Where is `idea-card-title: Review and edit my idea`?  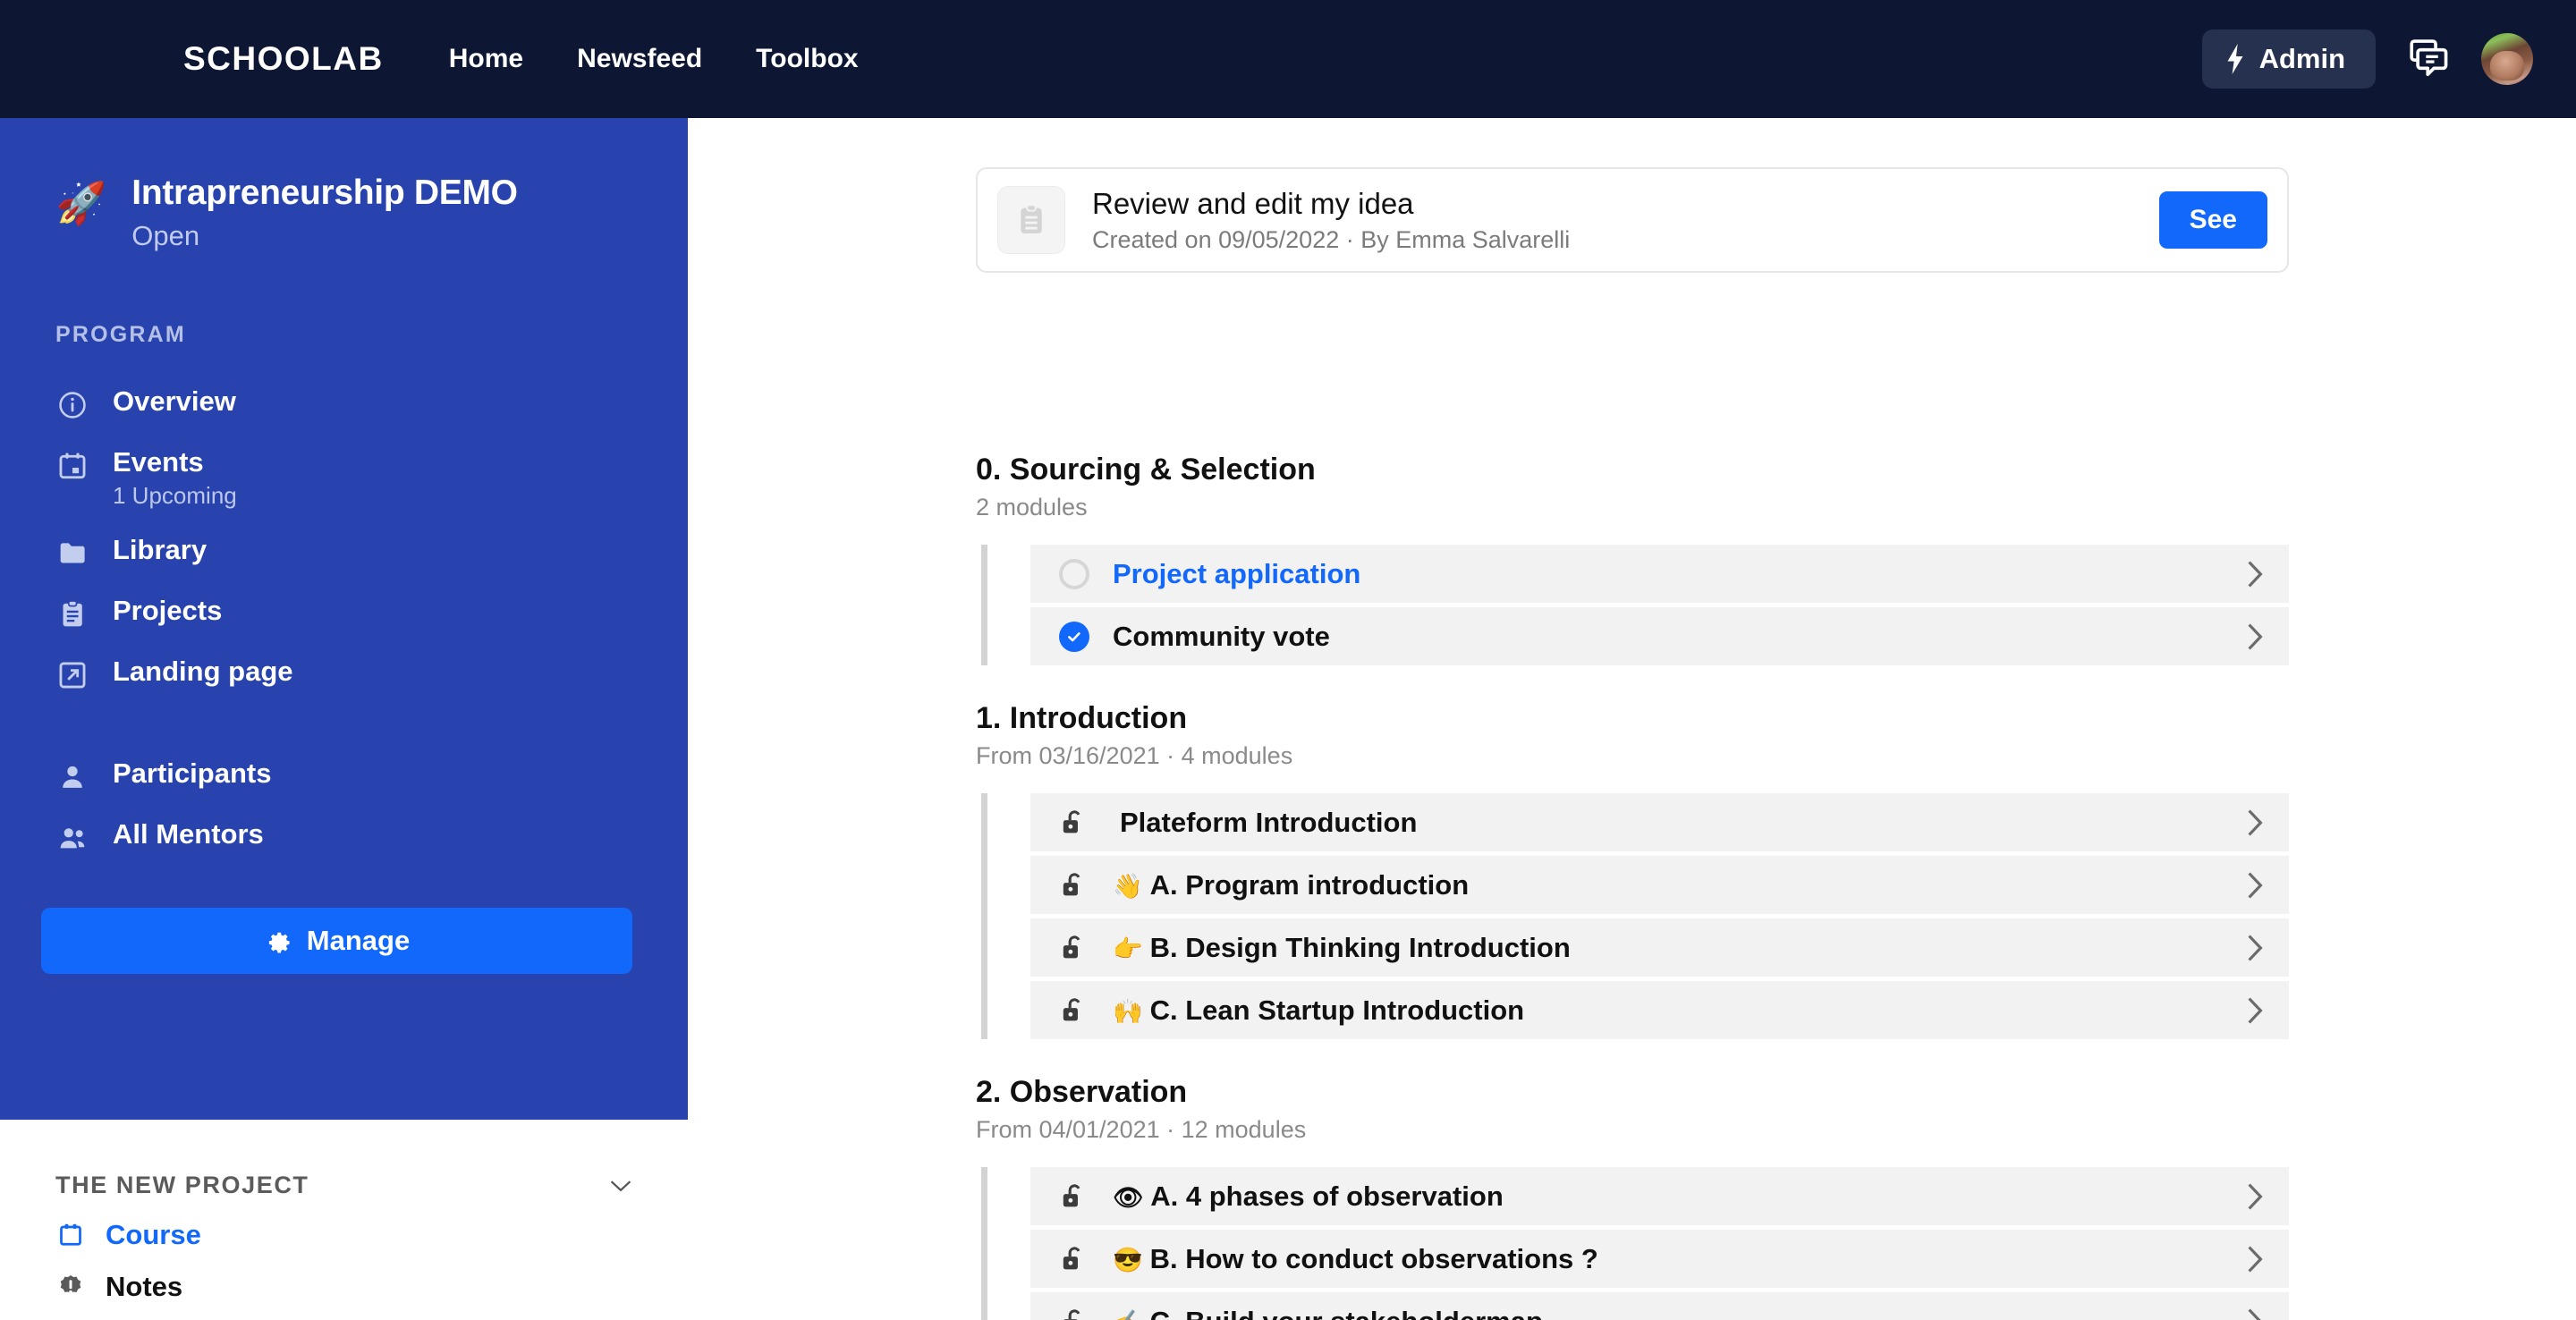
idea-card-title: Review and edit my idea is located at coordinates (1253, 203).